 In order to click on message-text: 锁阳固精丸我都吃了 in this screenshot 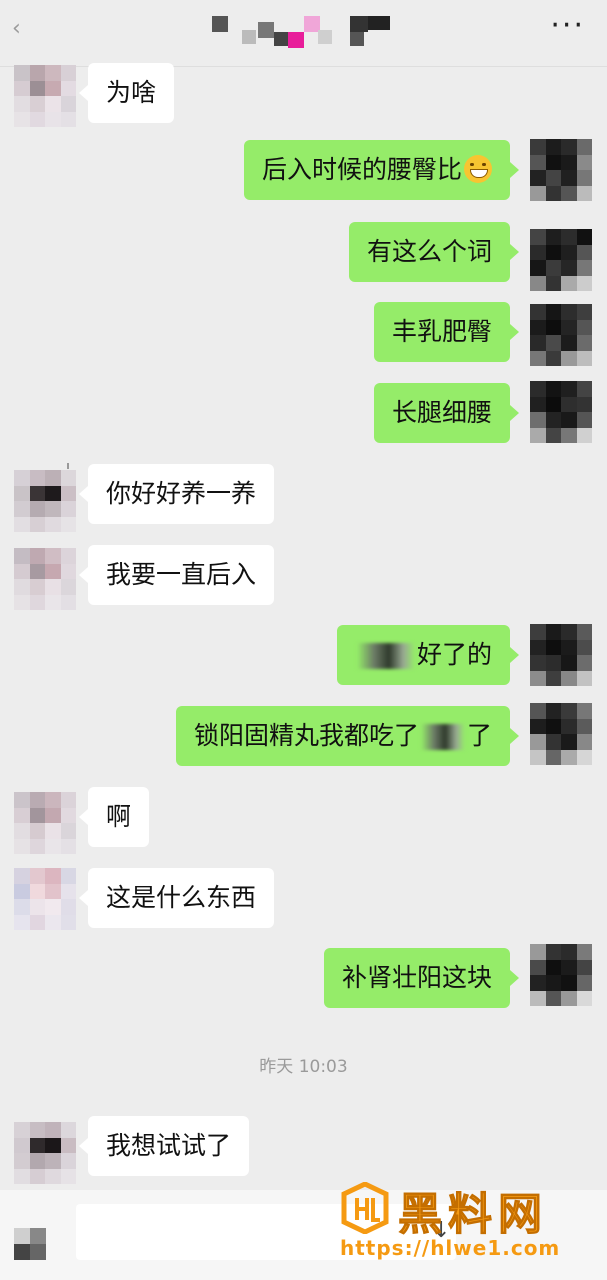, I will do `click(306, 735)`.